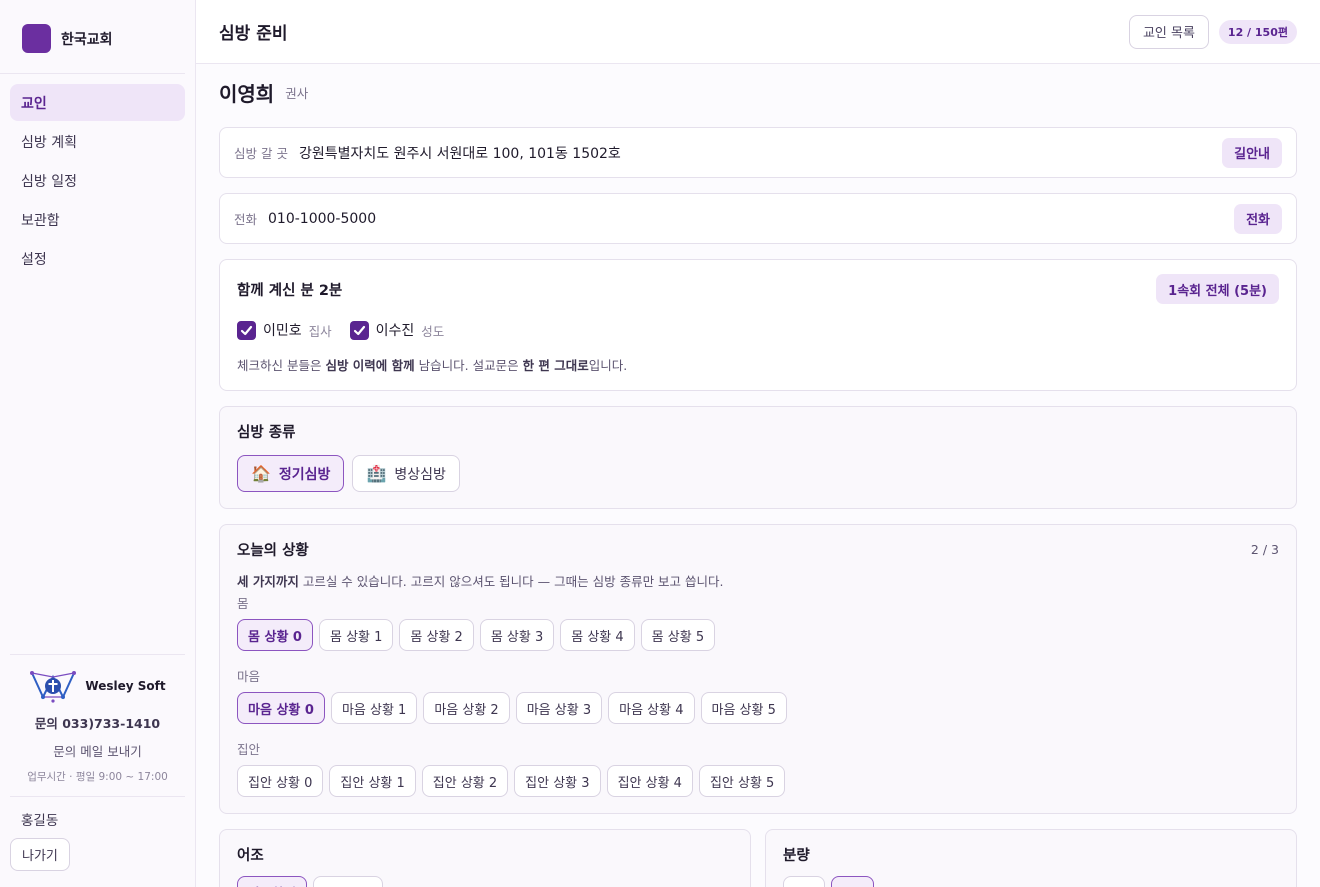  What do you see at coordinates (517, 635) in the screenshot?
I see `situation-chip: 몸 상황 3` at bounding box center [517, 635].